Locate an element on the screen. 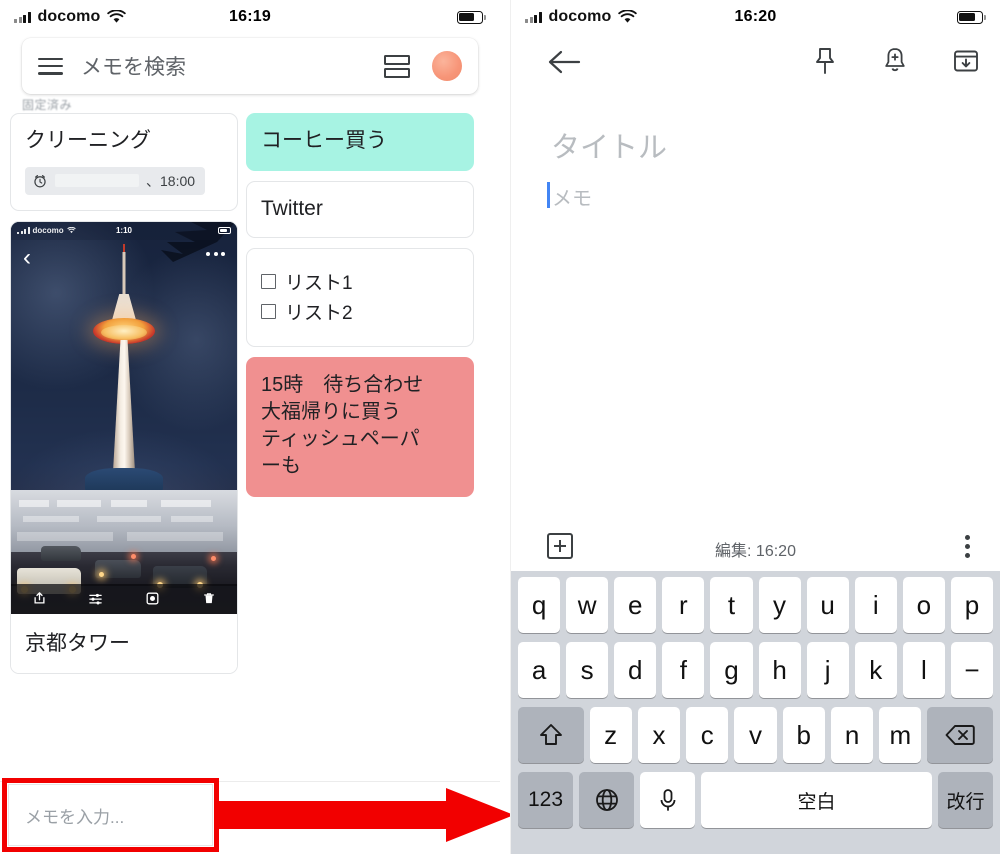  key-l: l is located at coordinates (923, 670).